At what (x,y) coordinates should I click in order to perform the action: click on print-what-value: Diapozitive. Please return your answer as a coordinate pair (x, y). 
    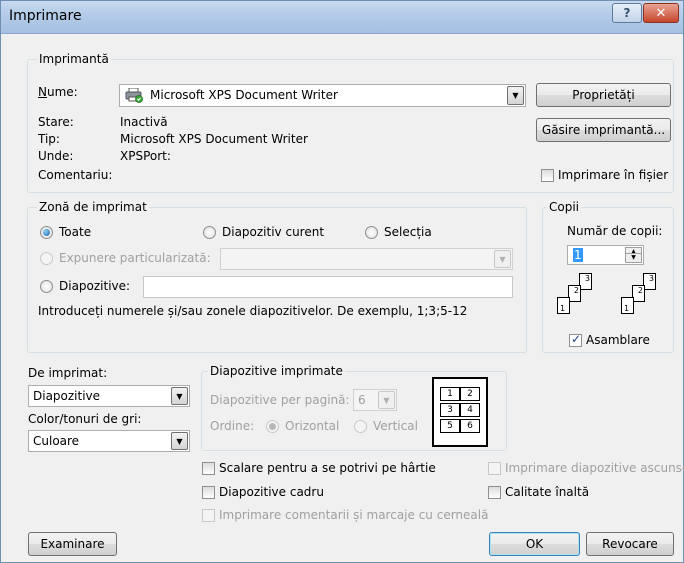
    Looking at the image, I should click on (67, 396).